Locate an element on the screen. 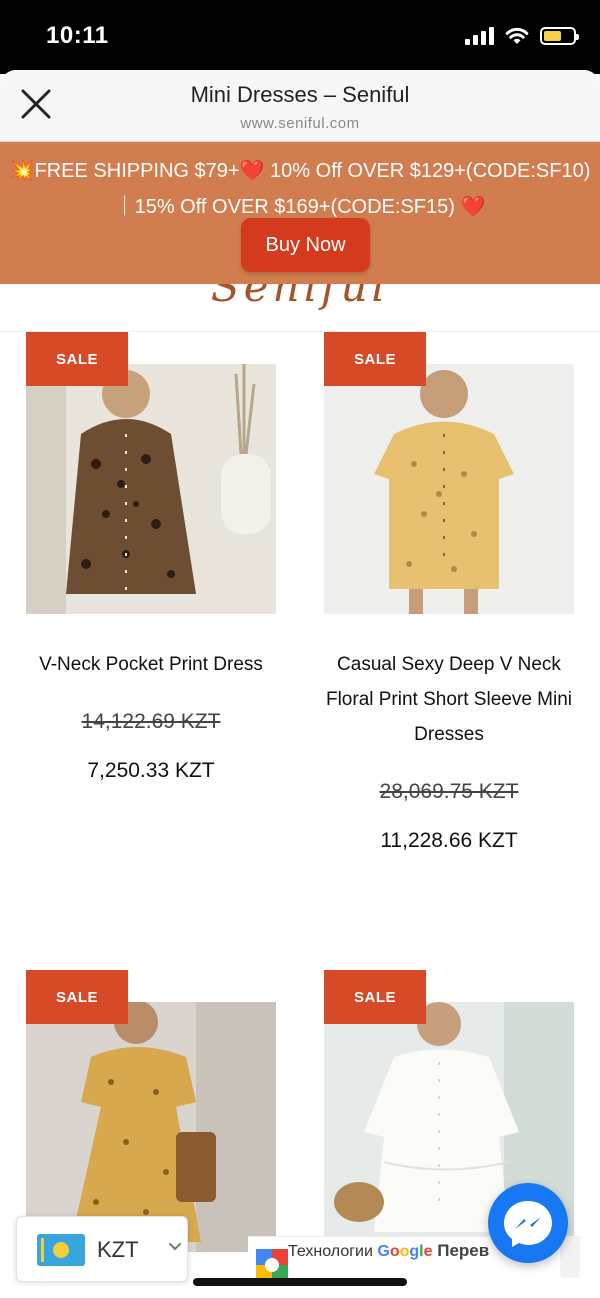  google-translate-icon is located at coordinates (272, 1265).